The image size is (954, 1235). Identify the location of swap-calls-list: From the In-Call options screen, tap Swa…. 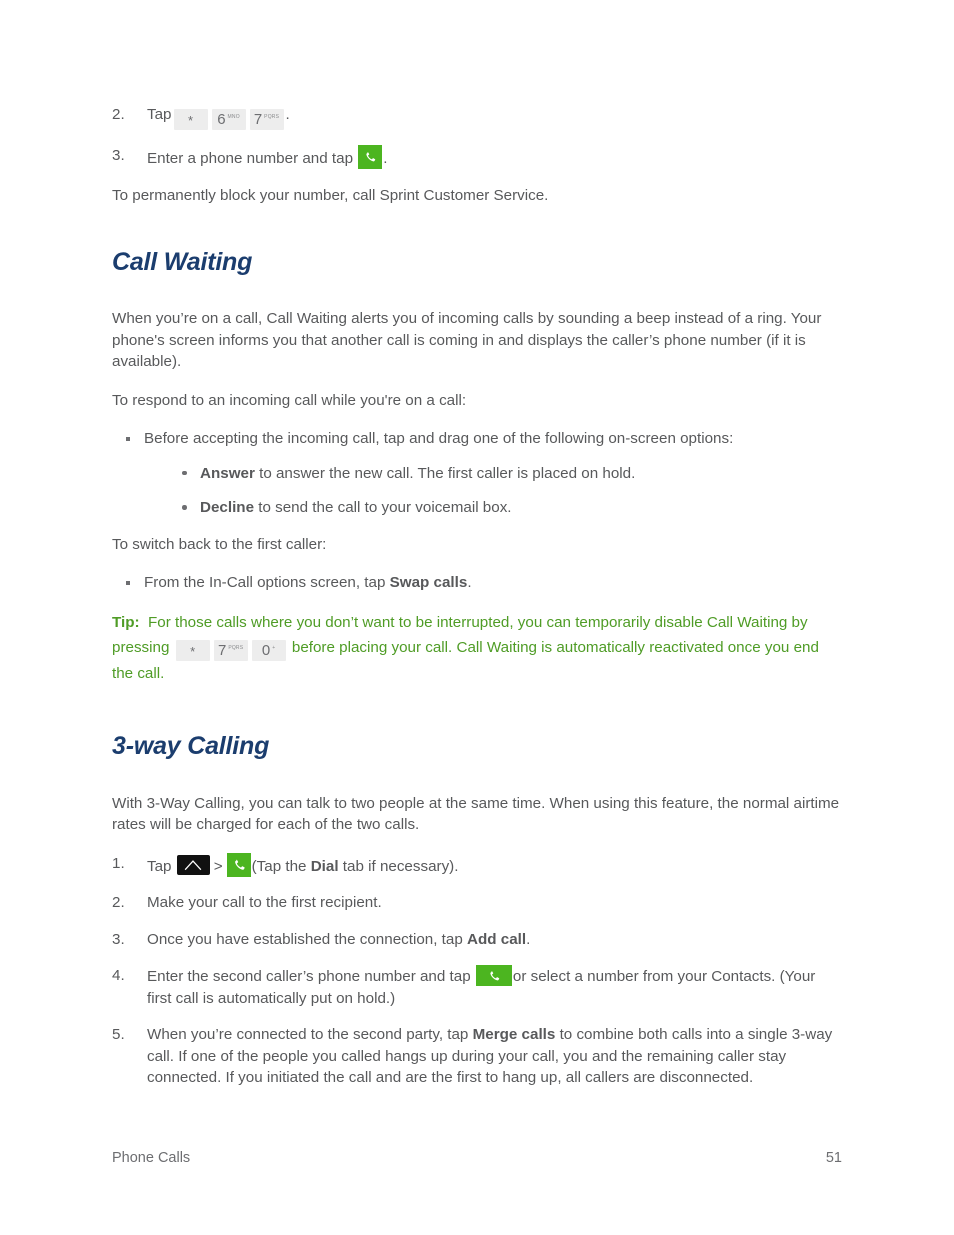
(477, 583).